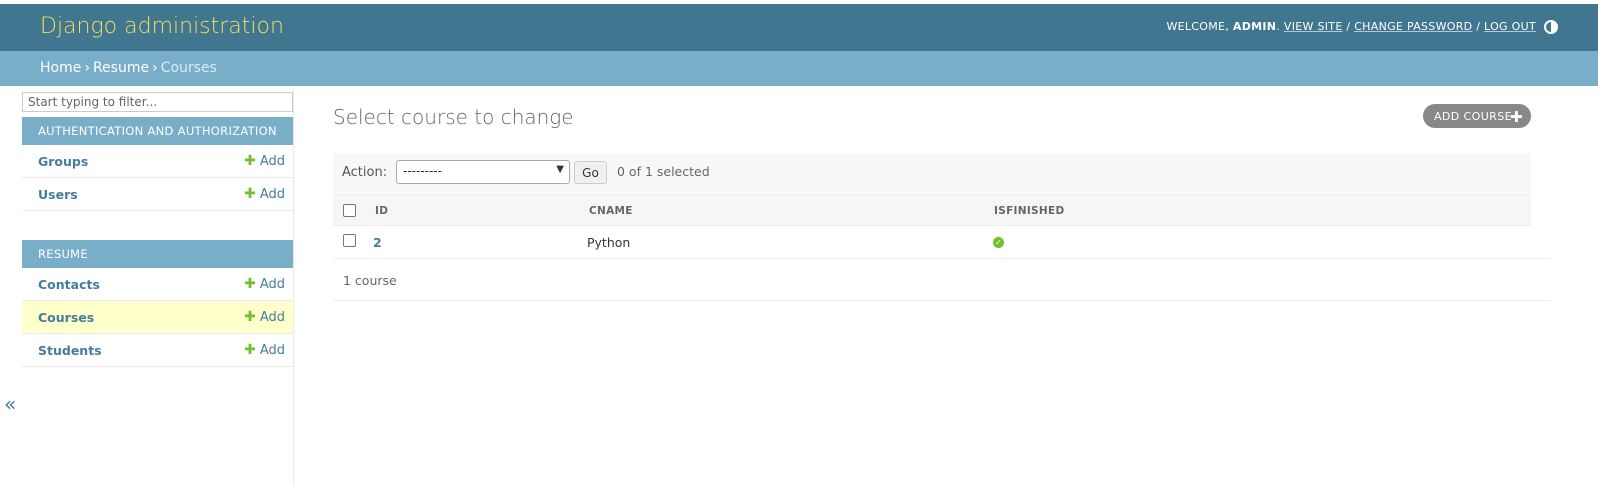 The width and height of the screenshot is (1598, 486). What do you see at coordinates (381, 211) in the screenshot?
I see `column-header-id: ID` at bounding box center [381, 211].